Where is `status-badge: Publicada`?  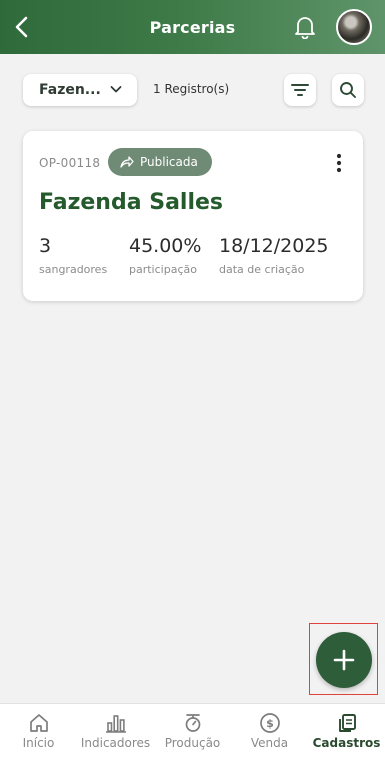 status-badge: Publicada is located at coordinates (160, 162).